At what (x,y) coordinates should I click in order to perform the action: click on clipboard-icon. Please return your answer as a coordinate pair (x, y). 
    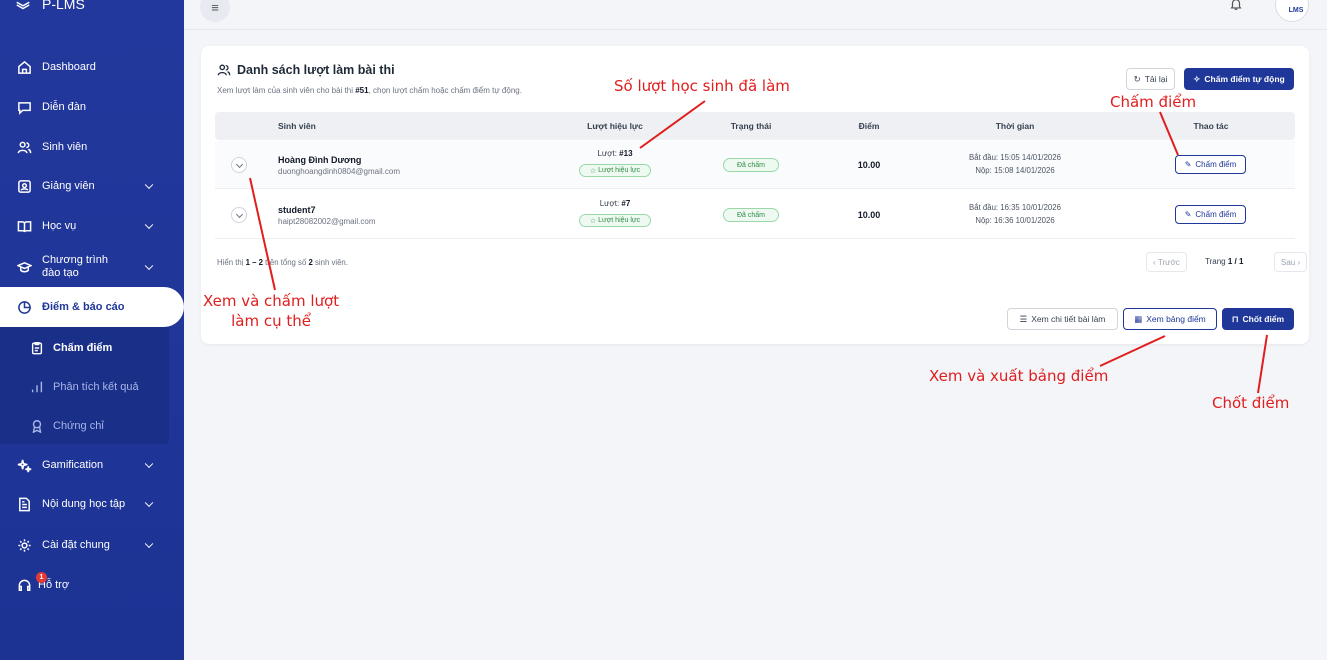
    Looking at the image, I should click on (37, 348).